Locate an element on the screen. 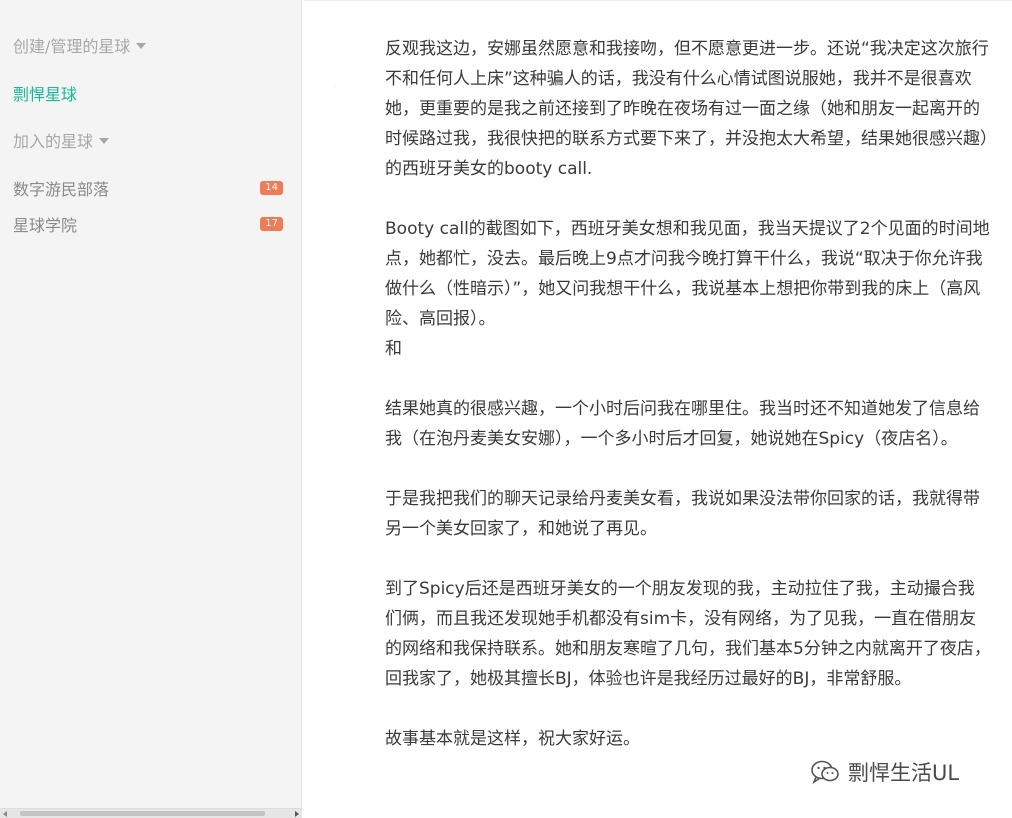 This screenshot has width=1012, height=818. sidebar-item-label: 星球学院 is located at coordinates (45, 225).